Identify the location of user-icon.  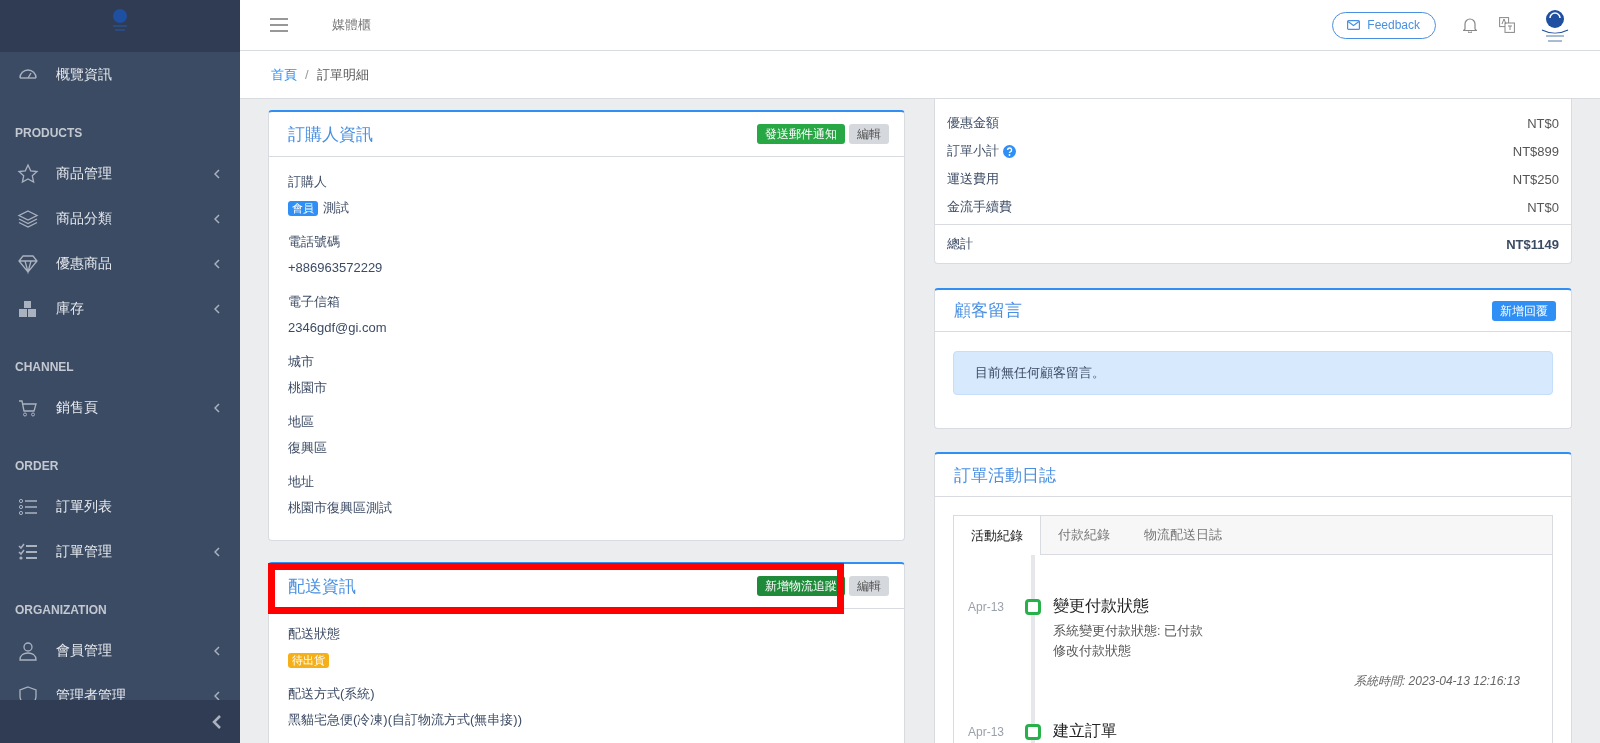
(28, 650).